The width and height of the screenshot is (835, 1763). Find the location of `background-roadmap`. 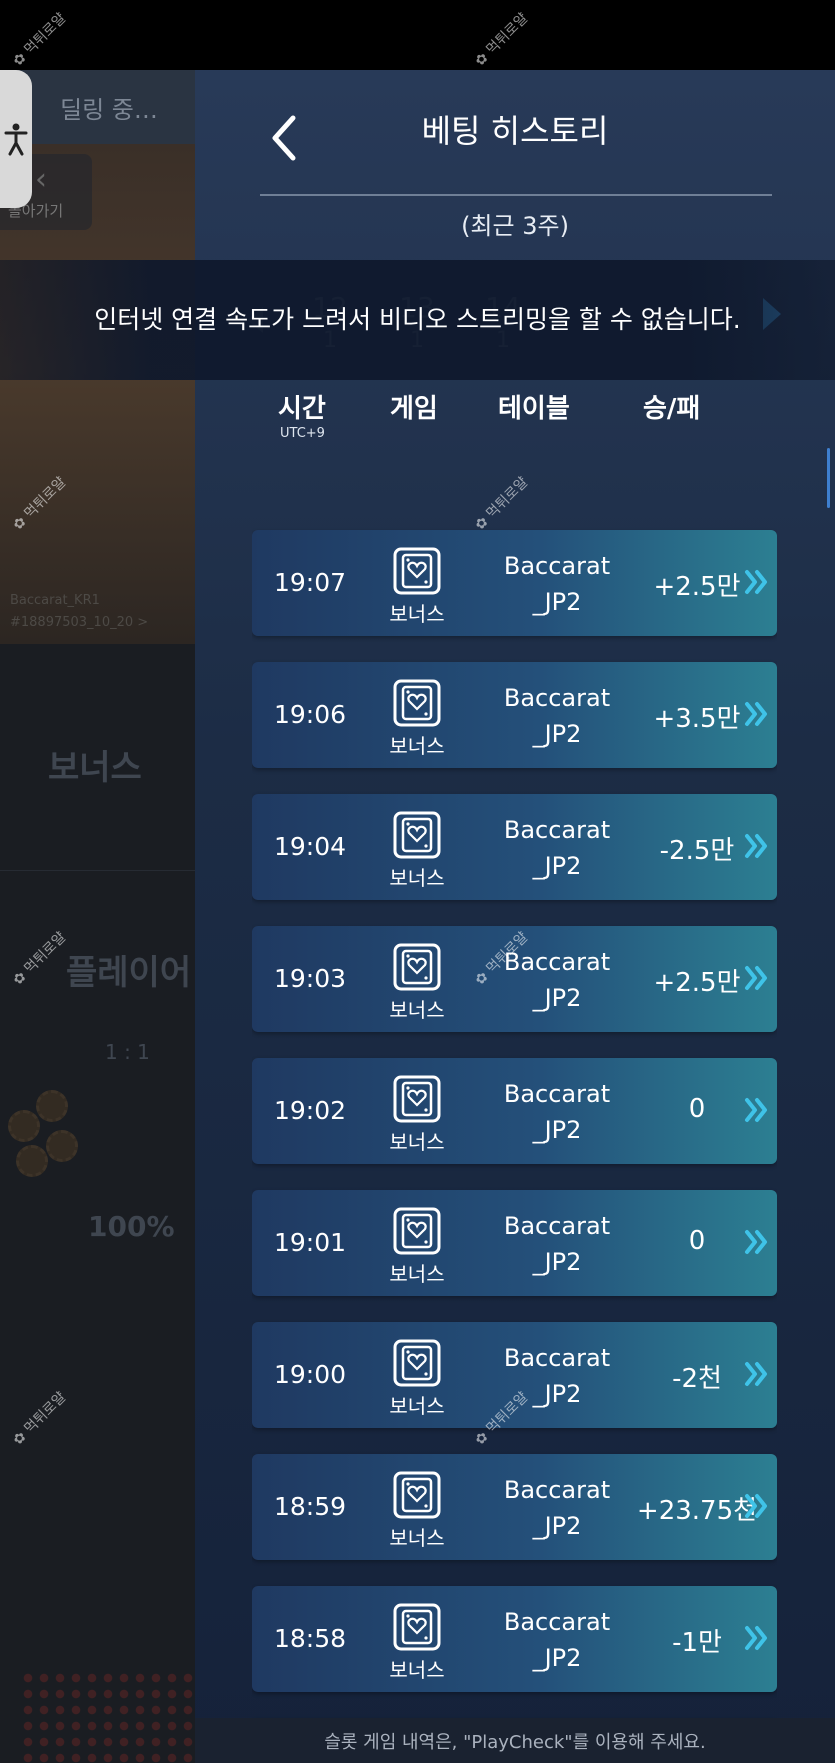

background-roadmap is located at coordinates (107, 1716).